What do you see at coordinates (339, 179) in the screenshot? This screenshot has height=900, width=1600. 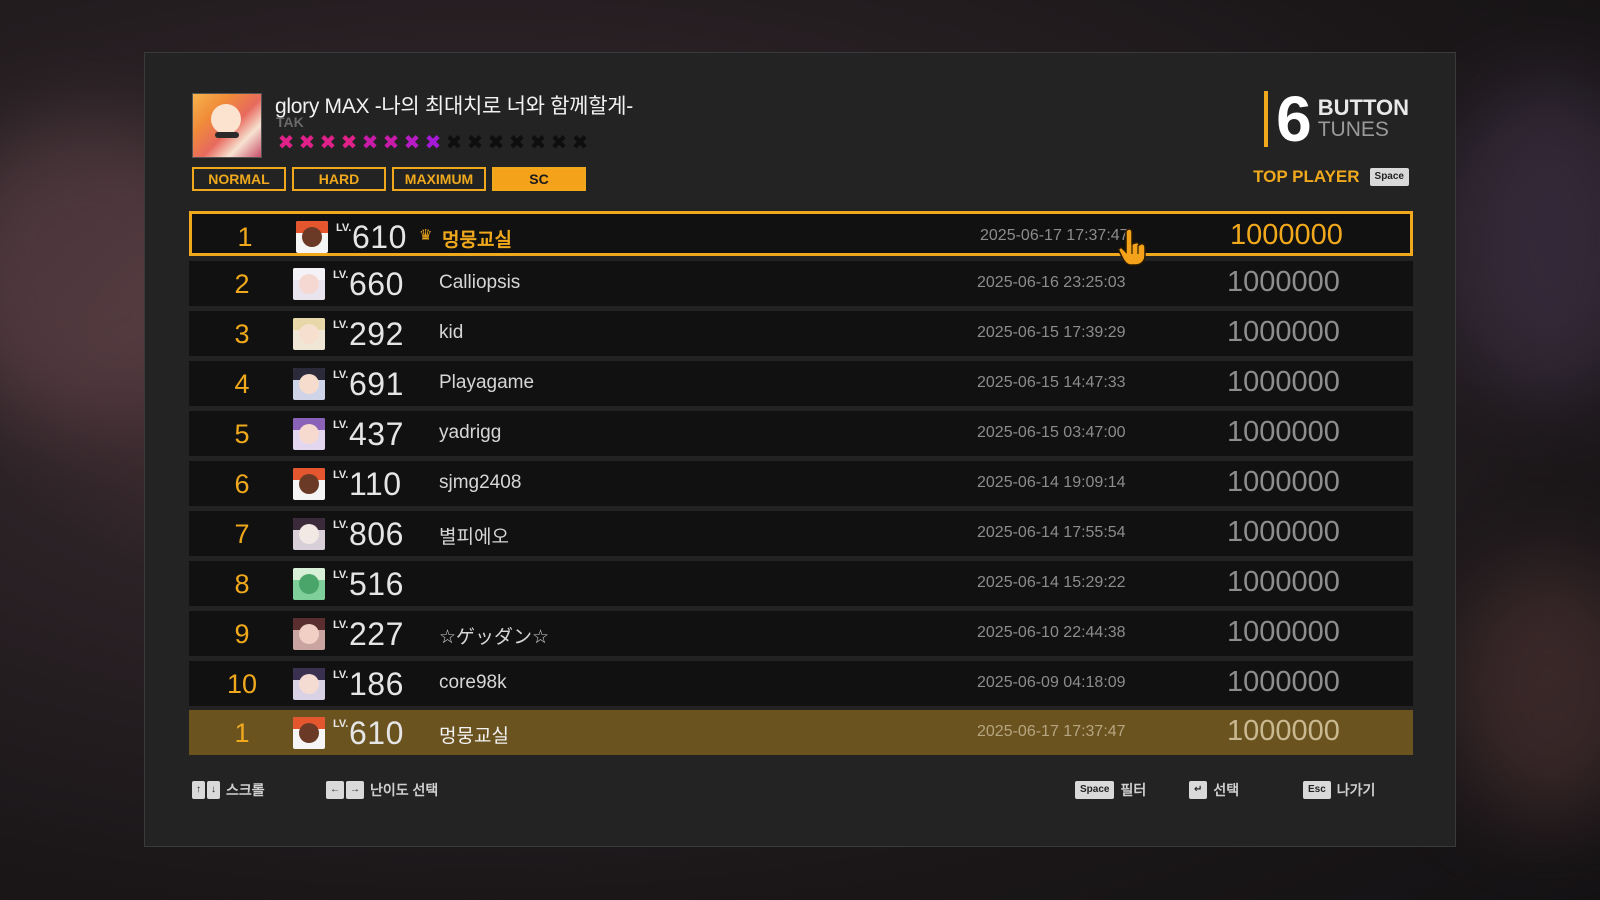 I see `tab-hard: HARD` at bounding box center [339, 179].